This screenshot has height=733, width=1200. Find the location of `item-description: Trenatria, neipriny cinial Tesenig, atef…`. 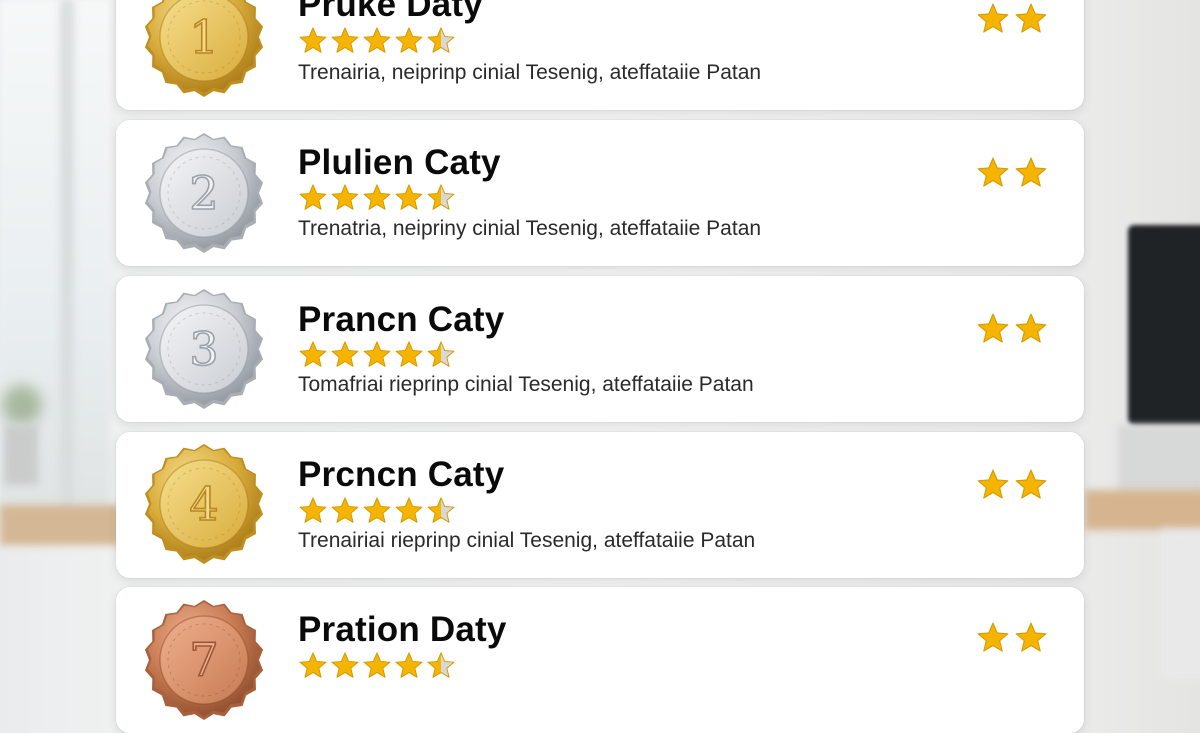

item-description: Trenatria, neipriny cinial Tesenig, atef… is located at coordinates (530, 228).